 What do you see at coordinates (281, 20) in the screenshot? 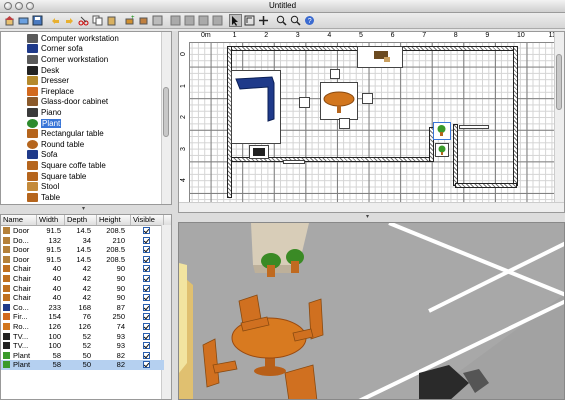
I see `zoom-in-button` at bounding box center [281, 20].